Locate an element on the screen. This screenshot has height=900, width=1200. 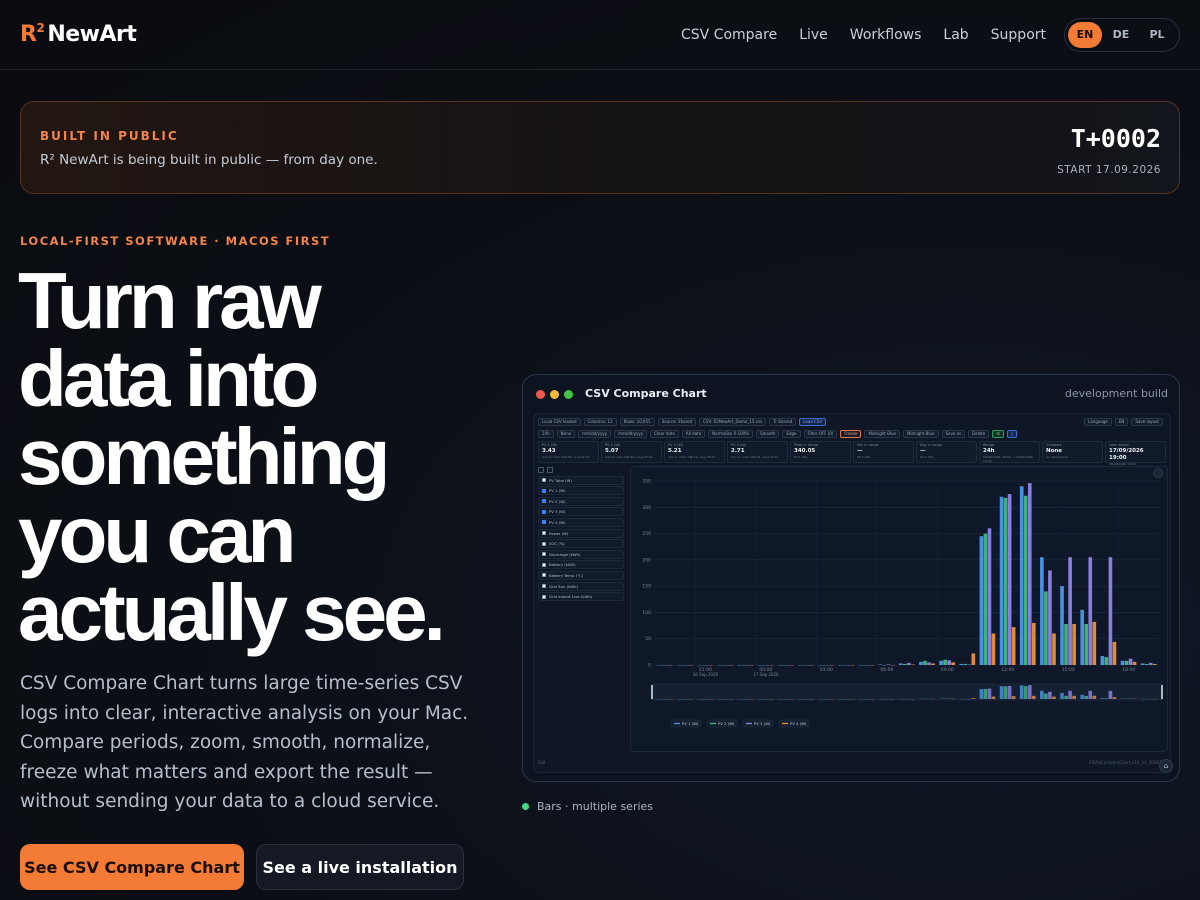
banner-kicker: BUILT IN PUBLIC is located at coordinates (109, 136).